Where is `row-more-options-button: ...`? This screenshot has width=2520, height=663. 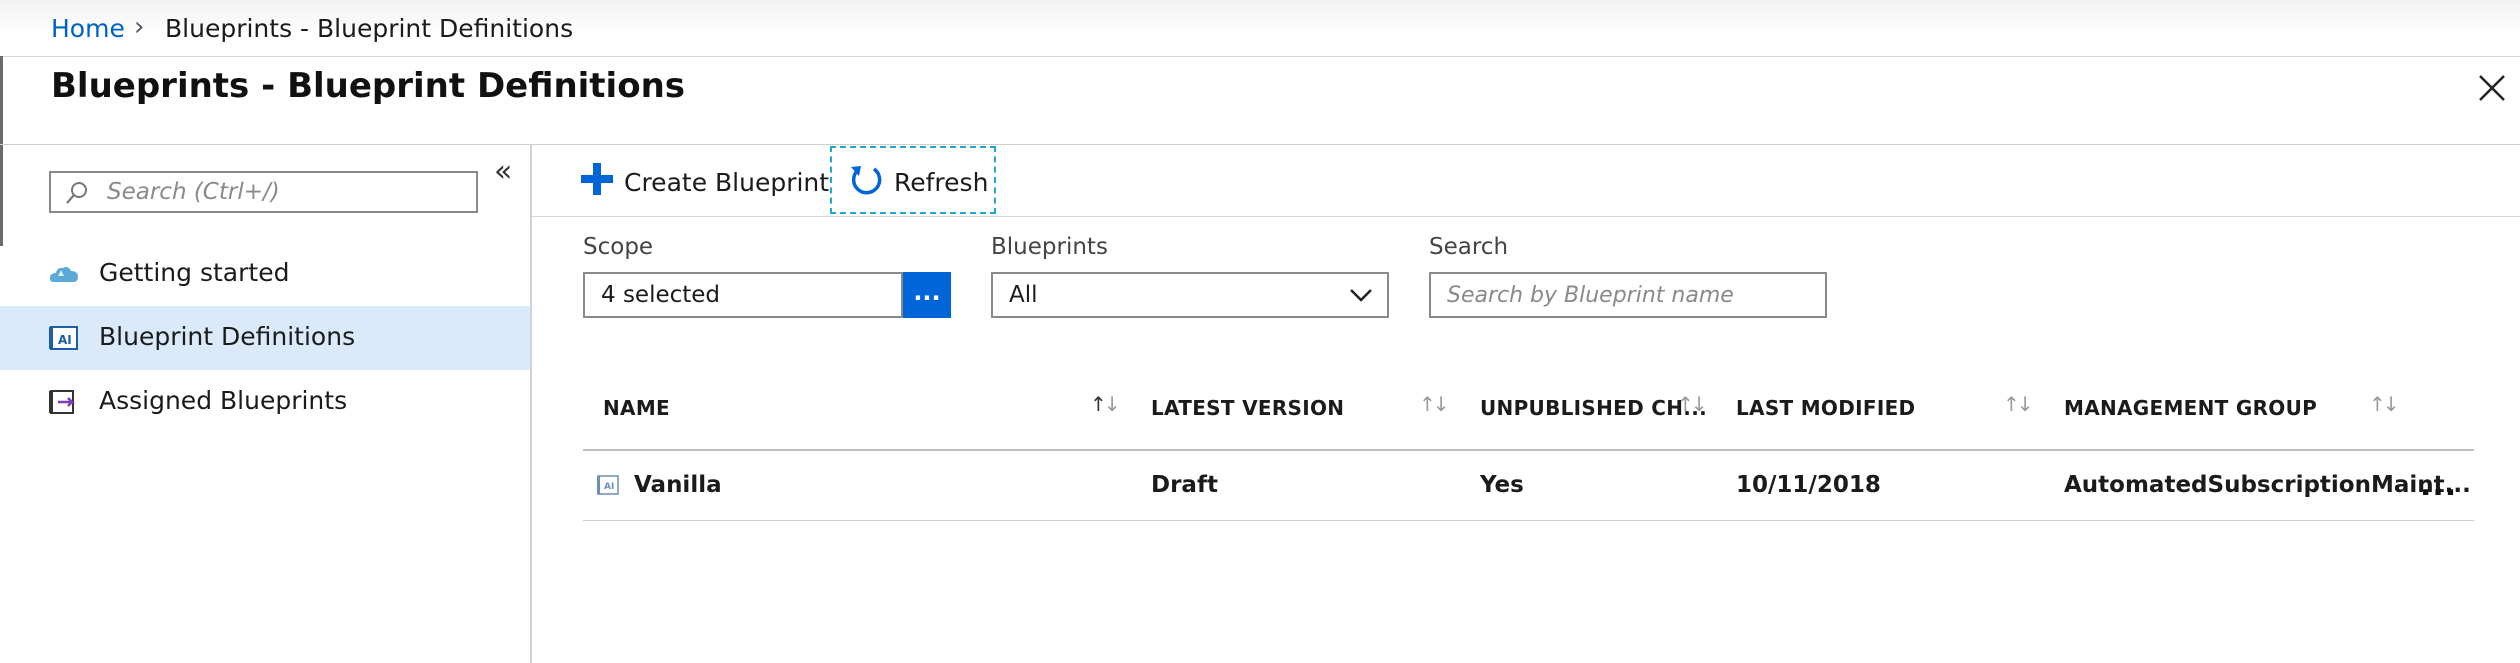
row-more-options-button: ... is located at coordinates (2438, 485).